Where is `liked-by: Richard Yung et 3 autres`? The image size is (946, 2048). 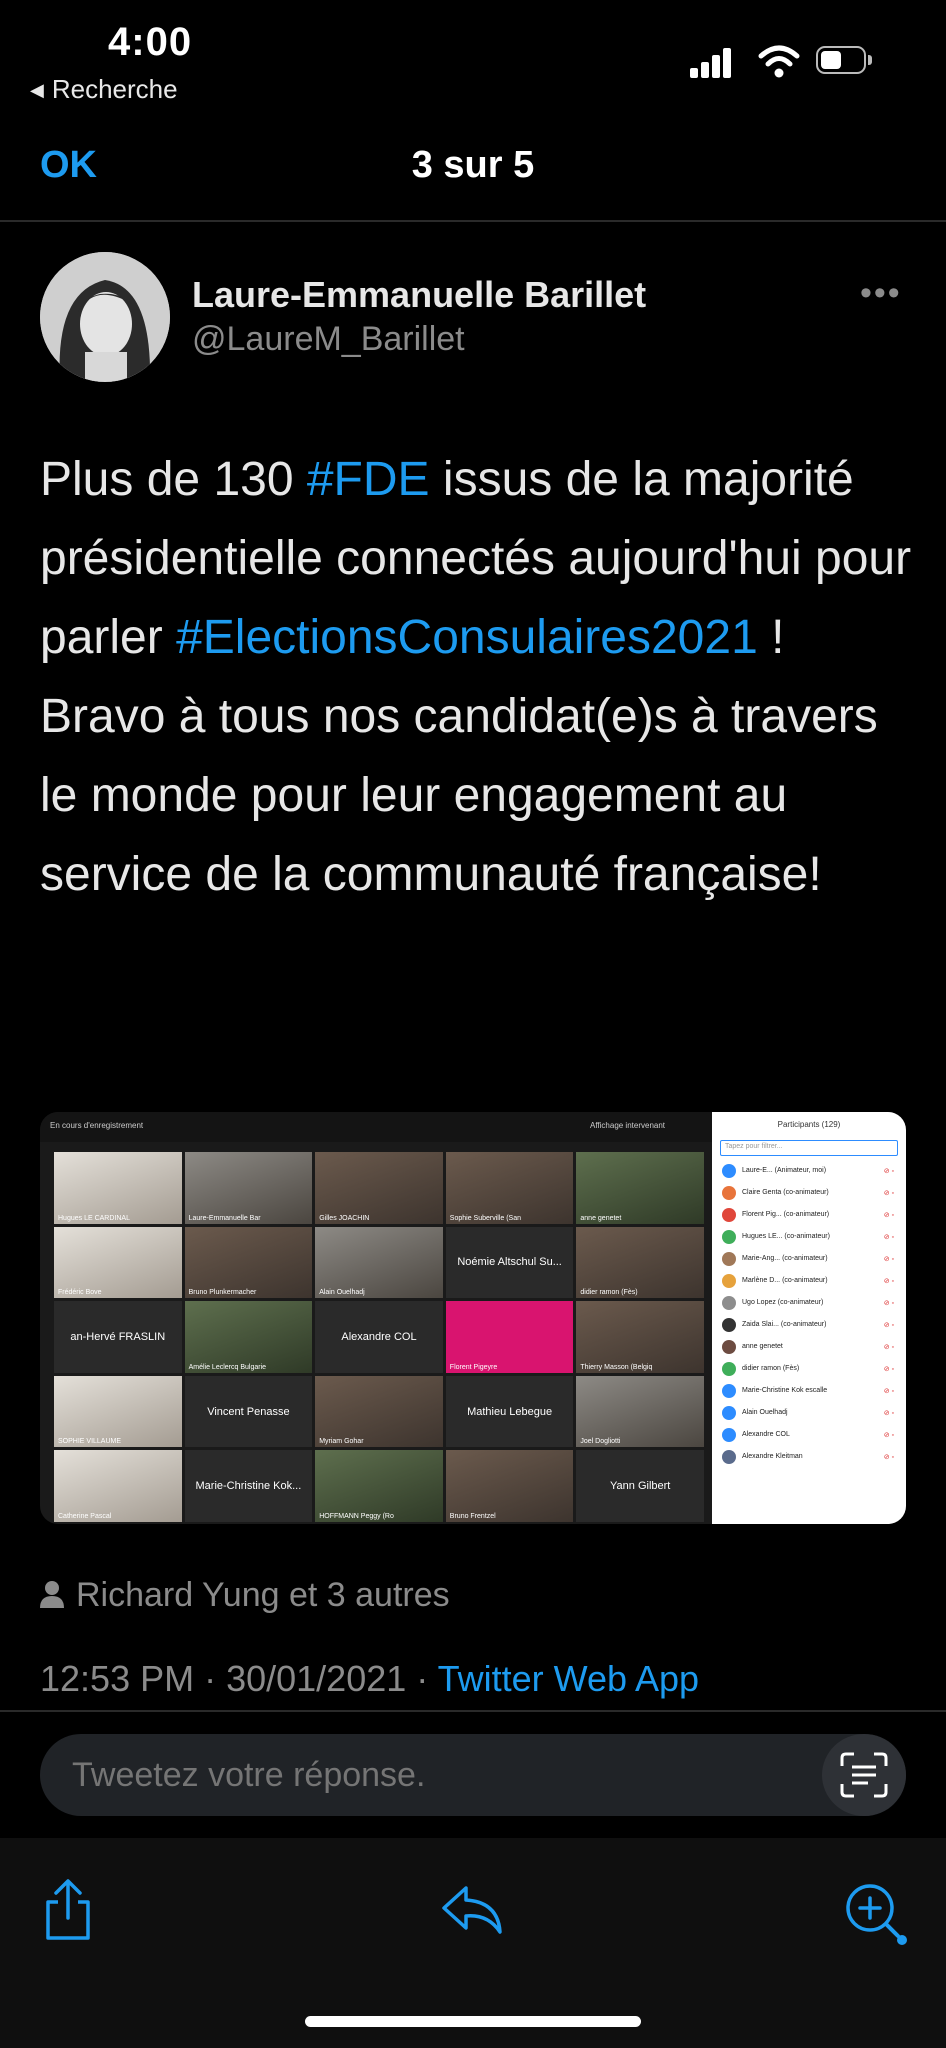
liked-by: Richard Yung et 3 autres is located at coordinates (245, 1595).